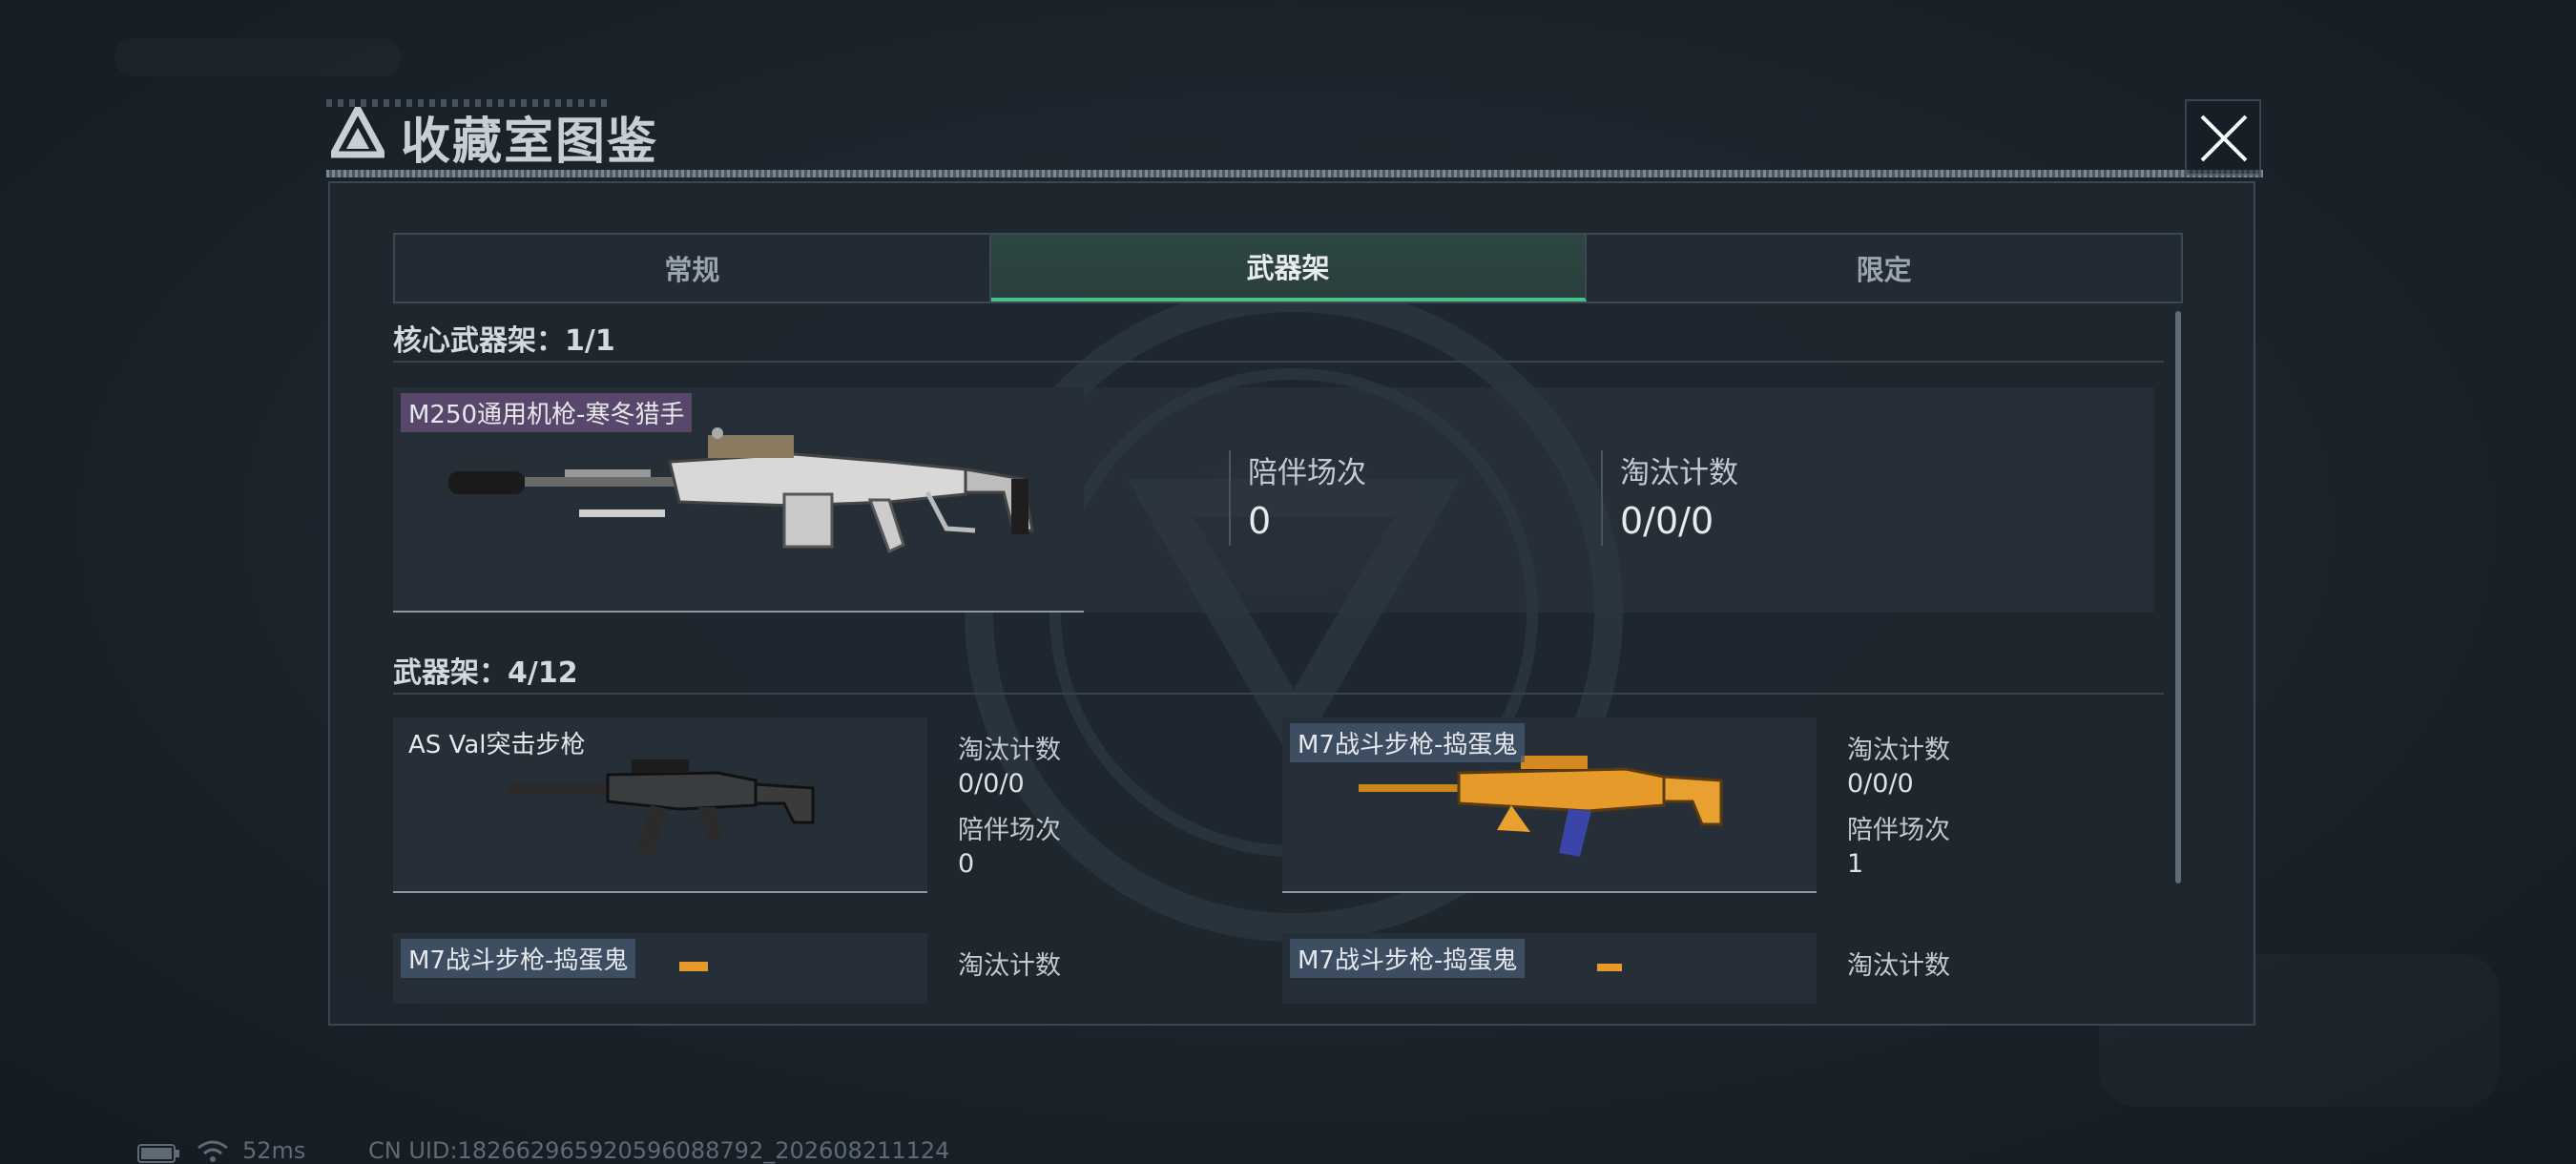  I want to click on tab-weapon-rack: 武器架, so click(1289, 268).